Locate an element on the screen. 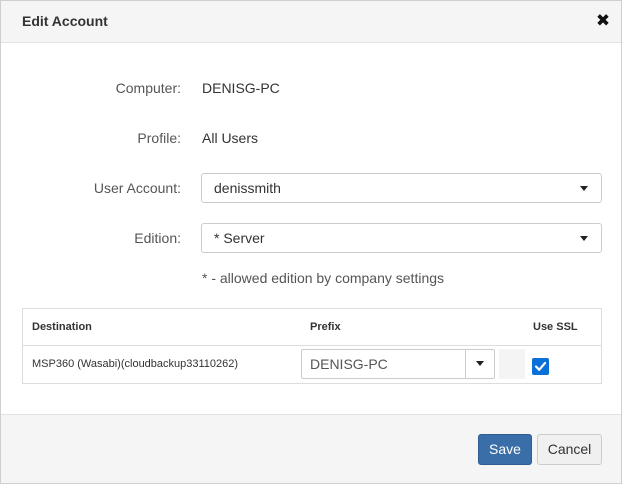 The image size is (622, 484). use-ssl-checkbox is located at coordinates (540, 366).